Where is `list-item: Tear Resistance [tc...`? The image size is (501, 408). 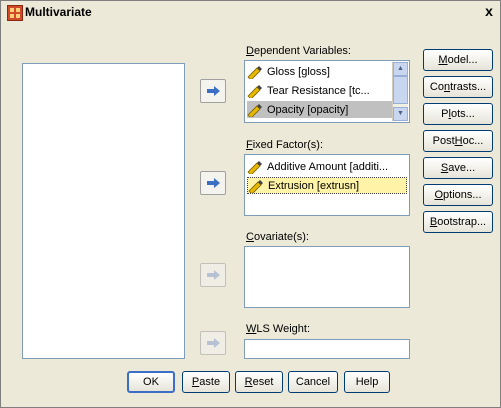
list-item: Tear Resistance [tc... is located at coordinates (321, 90).